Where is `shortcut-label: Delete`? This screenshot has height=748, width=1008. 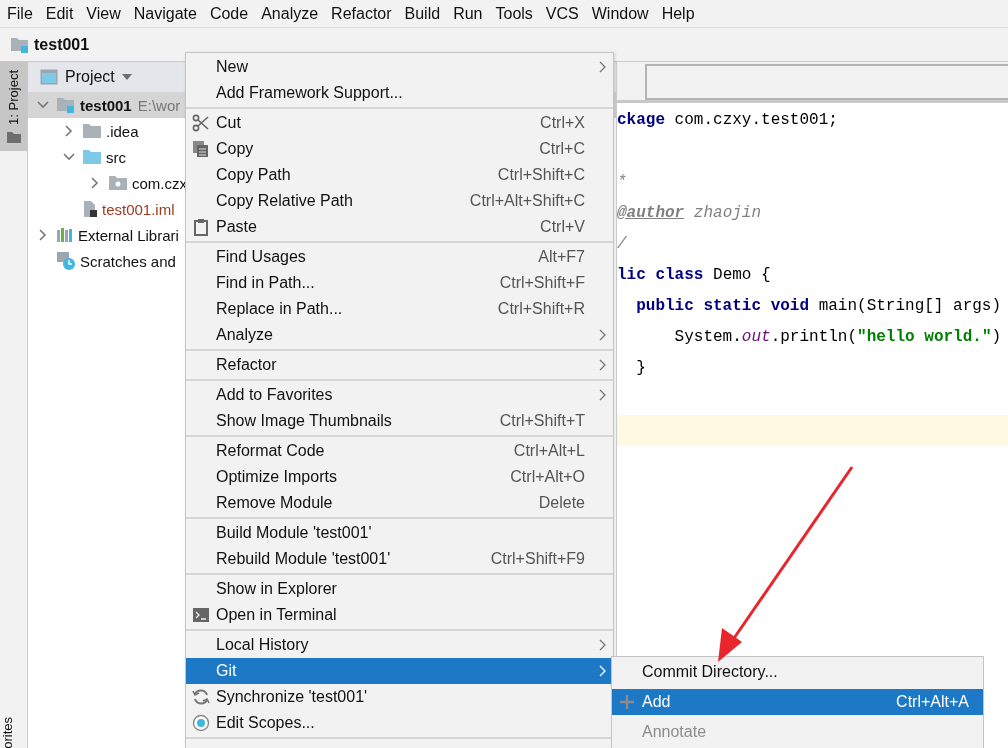 shortcut-label: Delete is located at coordinates (561, 503).